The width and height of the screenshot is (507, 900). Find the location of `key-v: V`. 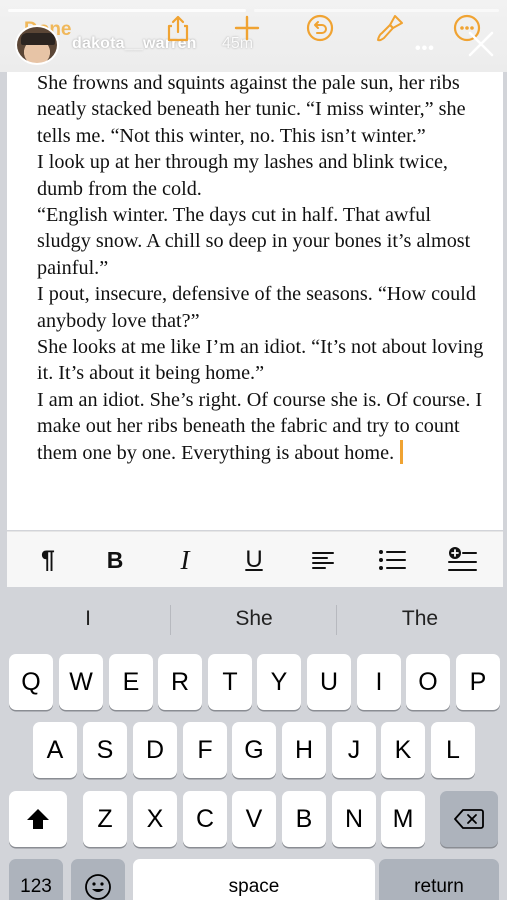

key-v: V is located at coordinates (254, 819).